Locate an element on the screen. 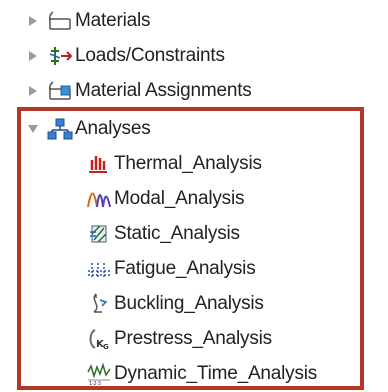  modal-analysis-icon is located at coordinates (99, 199).